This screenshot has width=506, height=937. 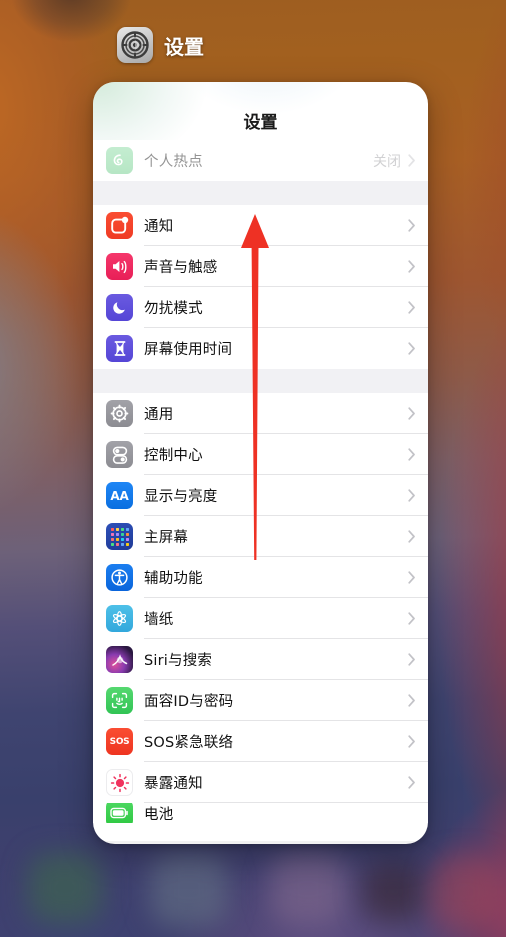 What do you see at coordinates (173, 579) in the screenshot?
I see `settings-row-label: 辅助功能` at bounding box center [173, 579].